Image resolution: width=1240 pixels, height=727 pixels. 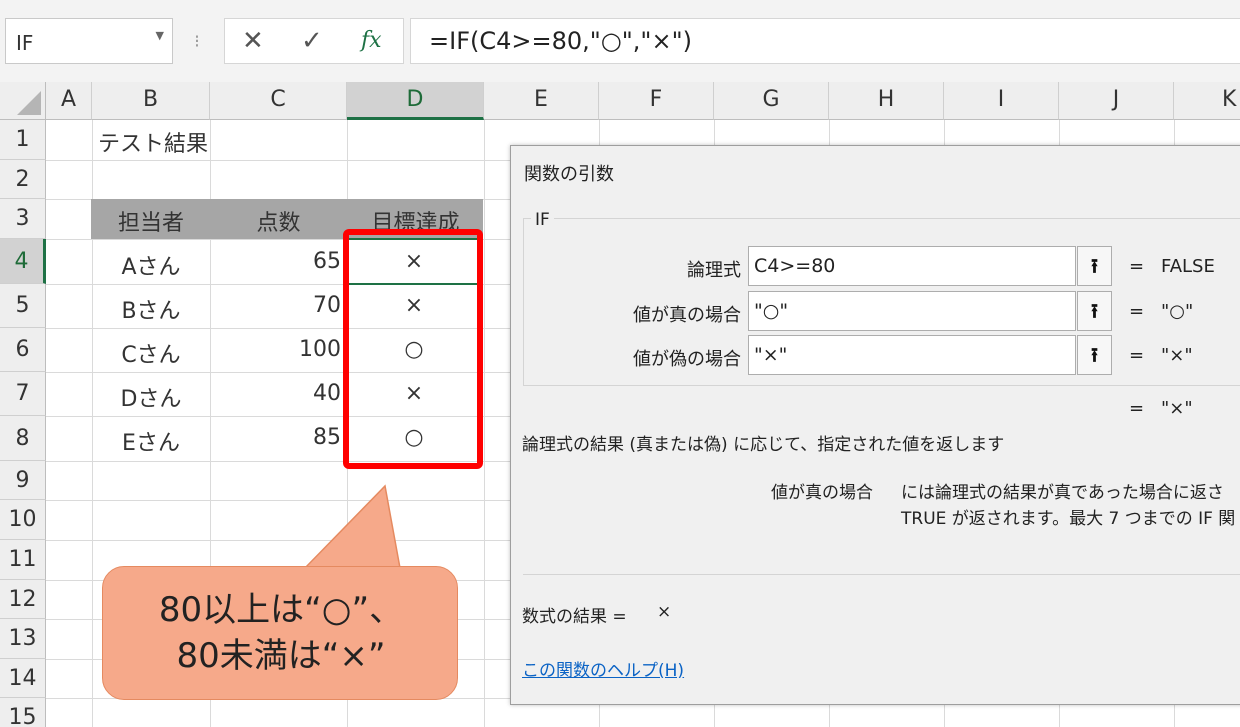 What do you see at coordinates (151, 265) in the screenshot?
I see `cell-person: Aさん` at bounding box center [151, 265].